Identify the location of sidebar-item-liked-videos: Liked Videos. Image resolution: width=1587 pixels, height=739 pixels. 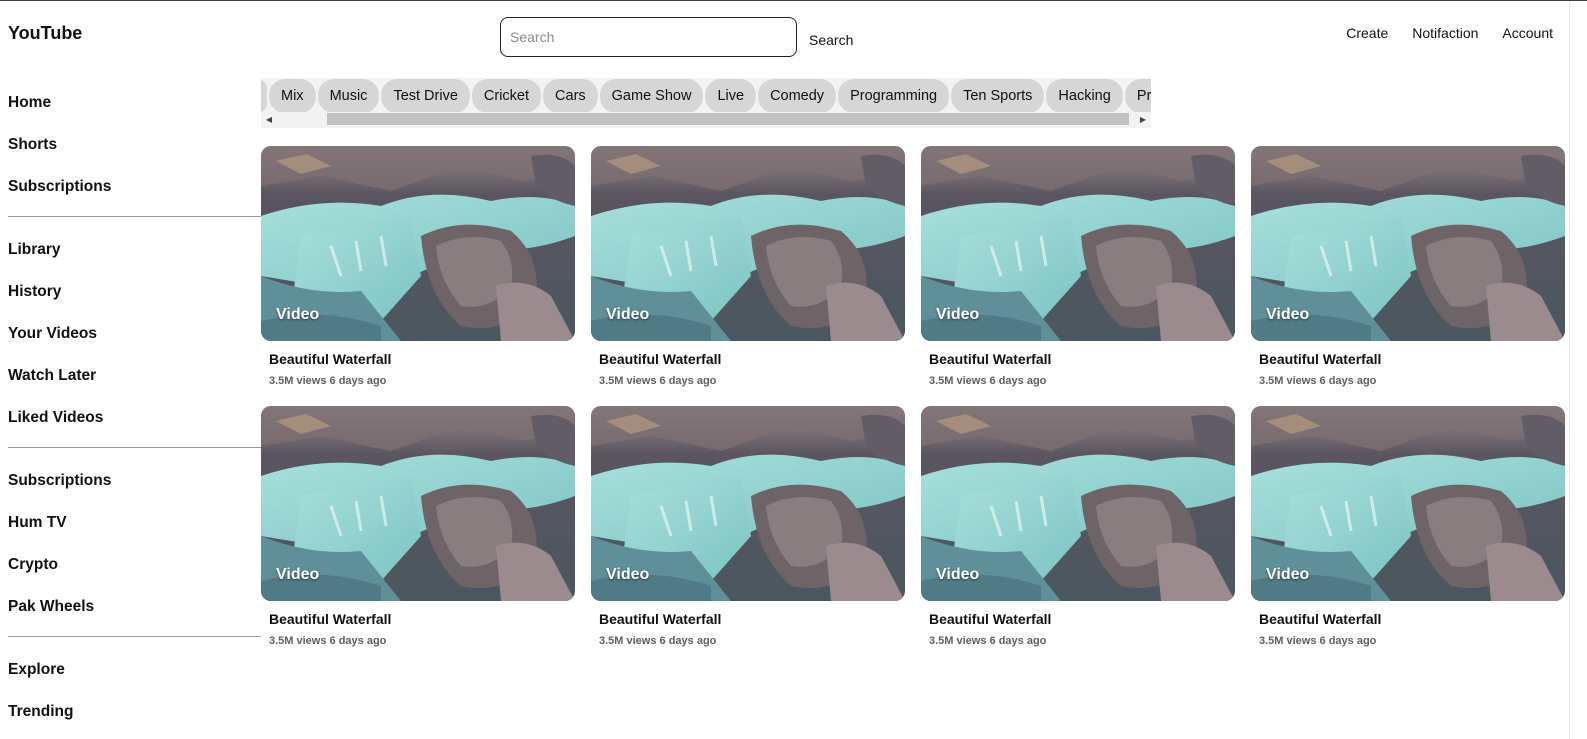
(130, 418).